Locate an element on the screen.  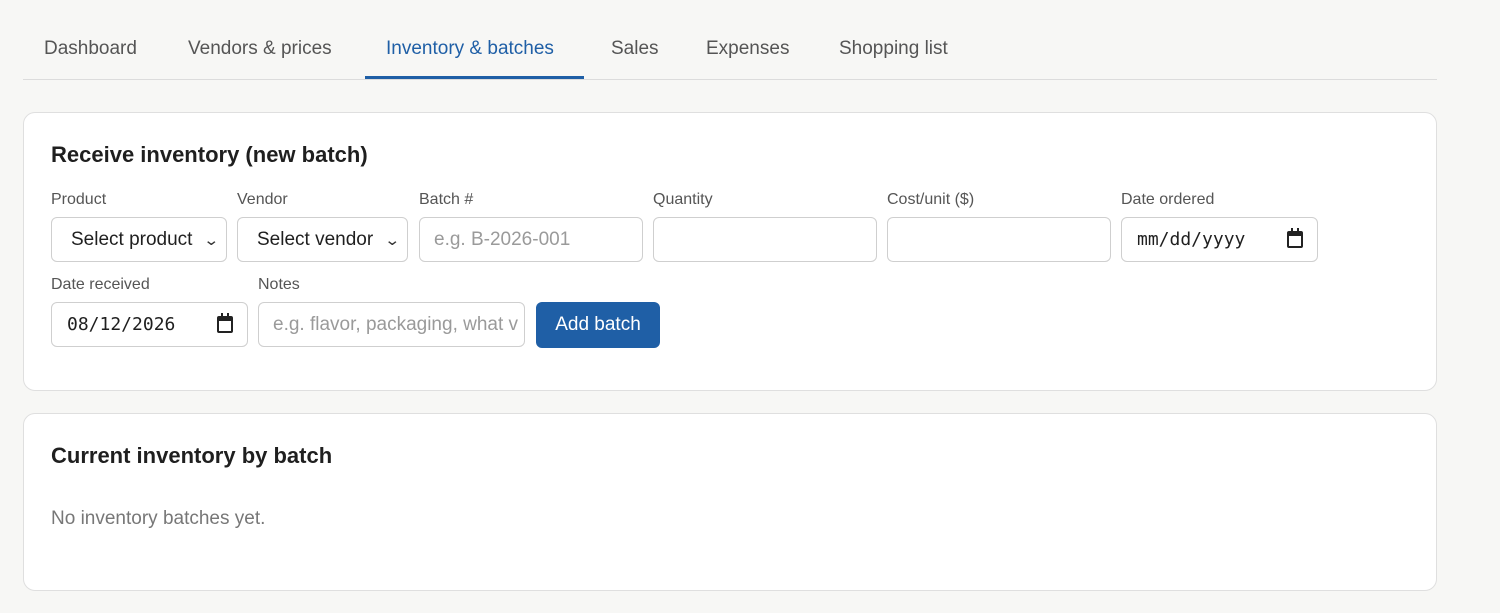
tab-dashboard: Dashboard is located at coordinates (90, 40).